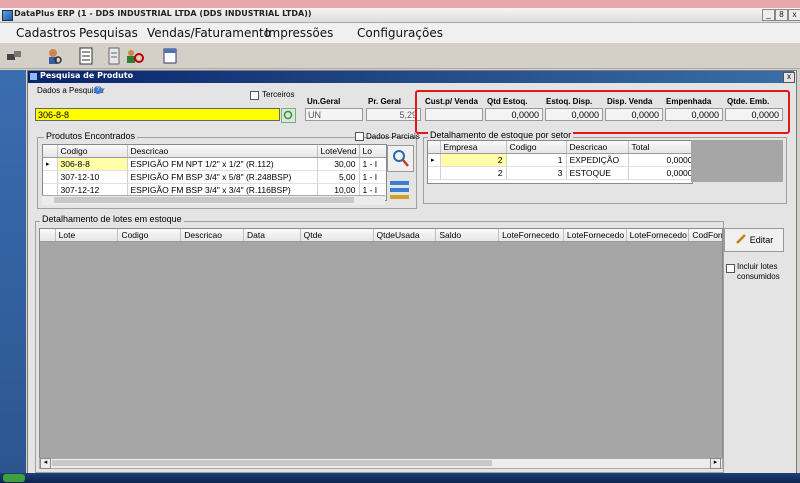  I want to click on maximize-button: 8, so click(781, 15).